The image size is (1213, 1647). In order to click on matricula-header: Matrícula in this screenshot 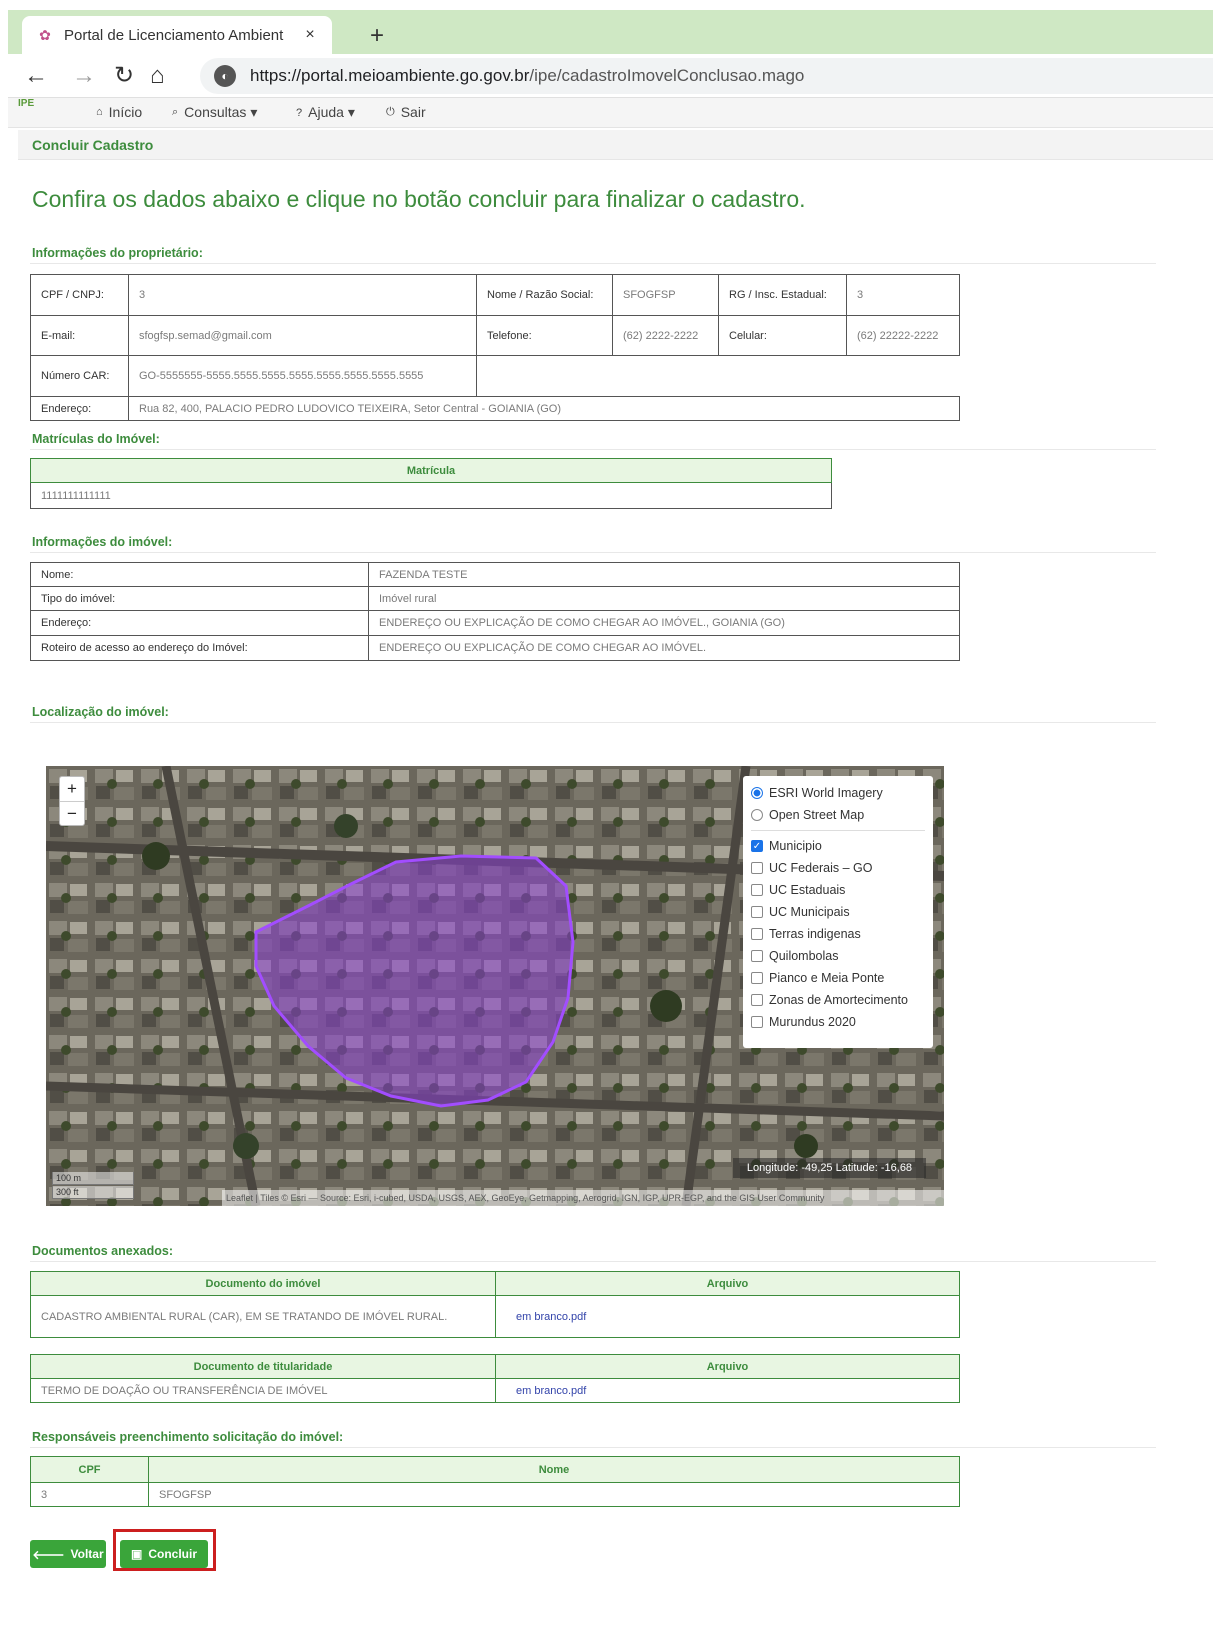, I will do `click(431, 470)`.